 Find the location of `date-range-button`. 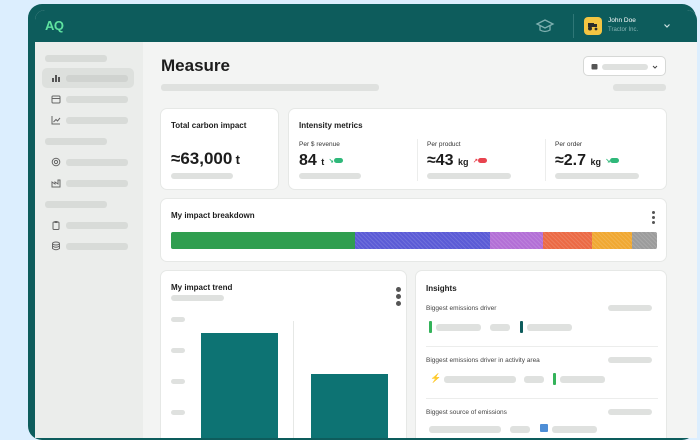

date-range-button is located at coordinates (624, 66).